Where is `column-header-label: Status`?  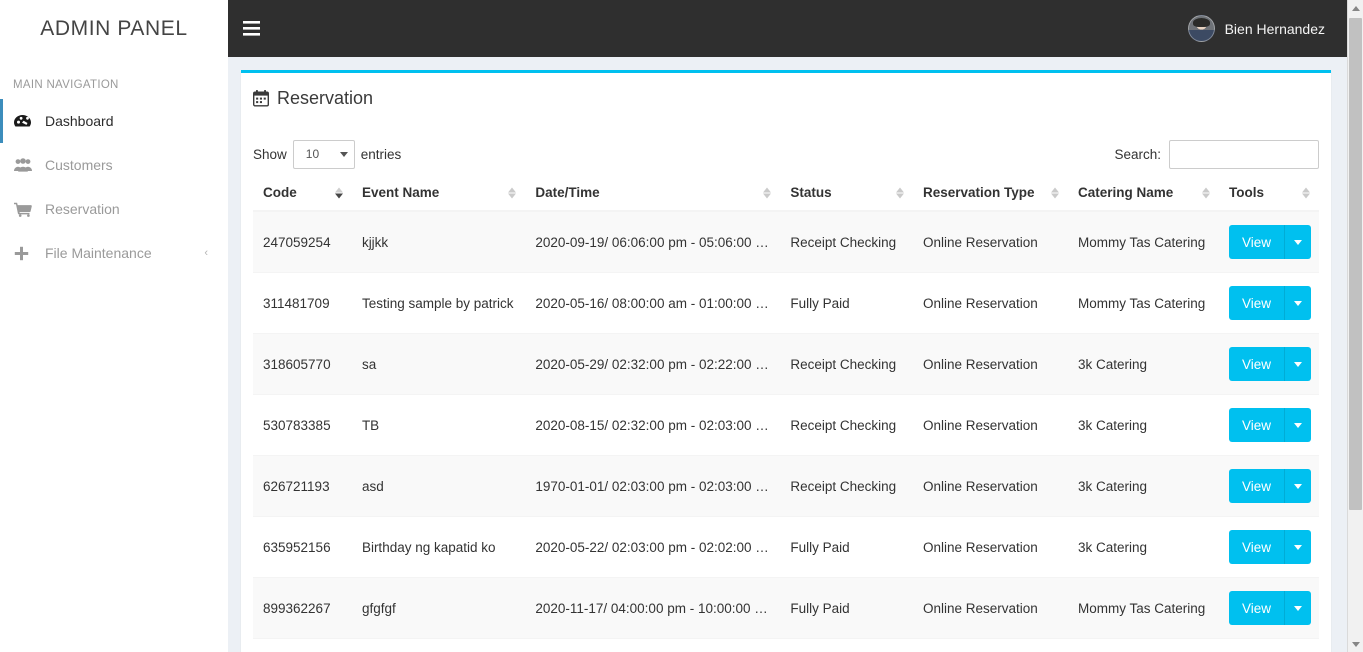 column-header-label: Status is located at coordinates (811, 192).